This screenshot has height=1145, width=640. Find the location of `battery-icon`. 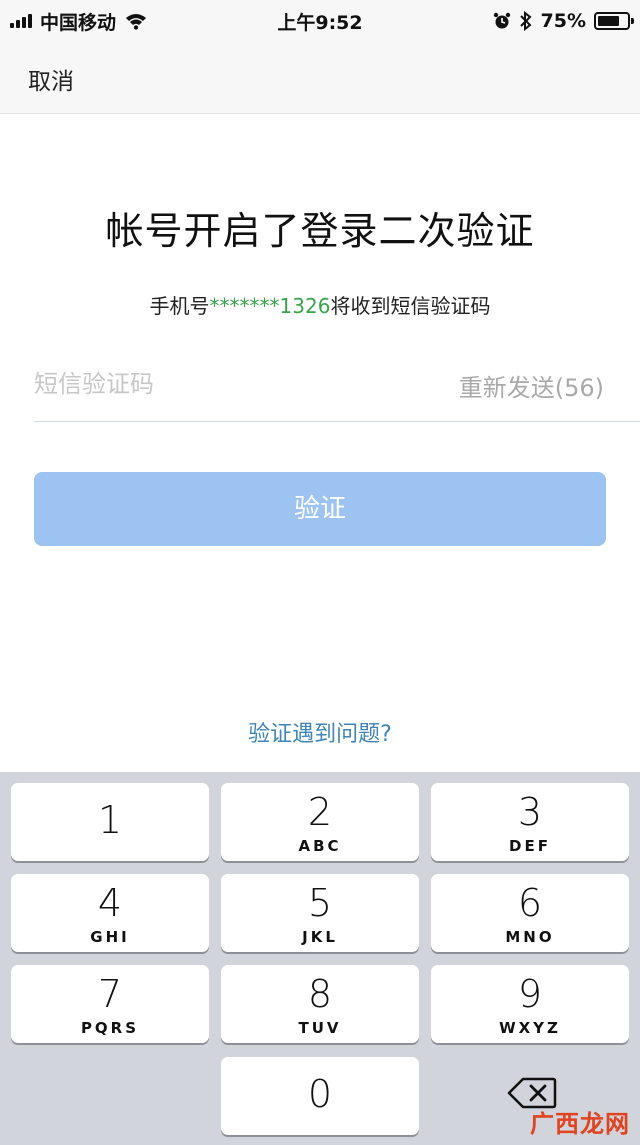

battery-icon is located at coordinates (614, 21).